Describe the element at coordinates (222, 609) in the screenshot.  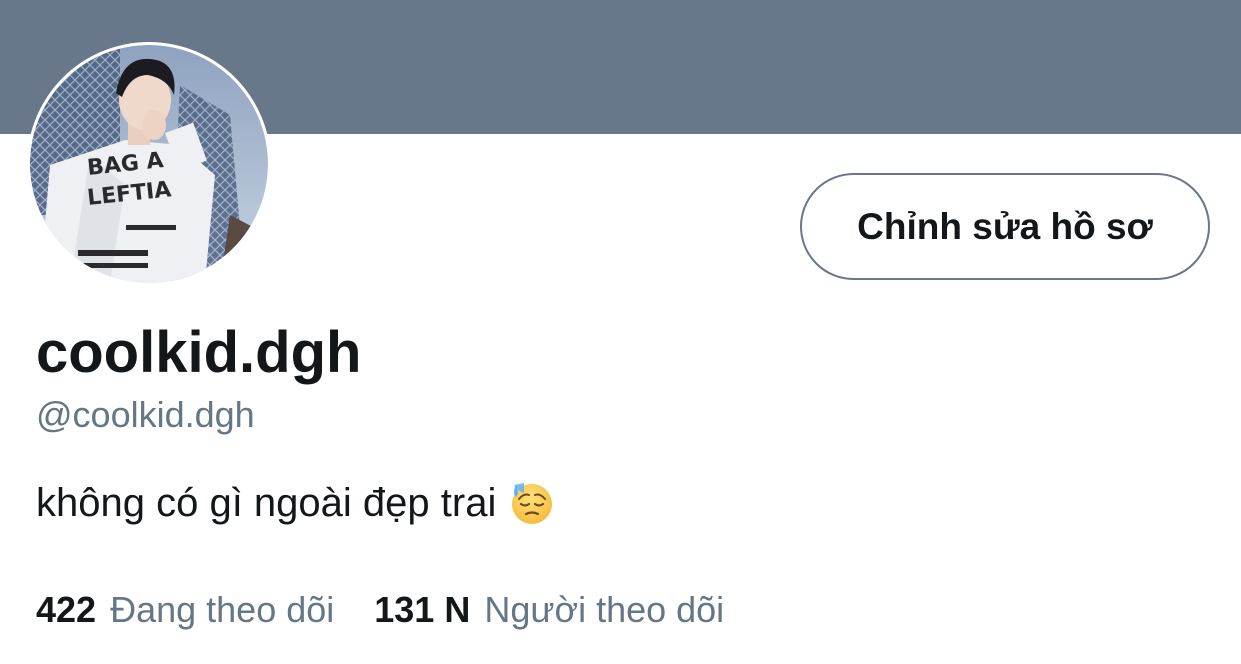
I see `following-label: Đang theo dõi` at that location.